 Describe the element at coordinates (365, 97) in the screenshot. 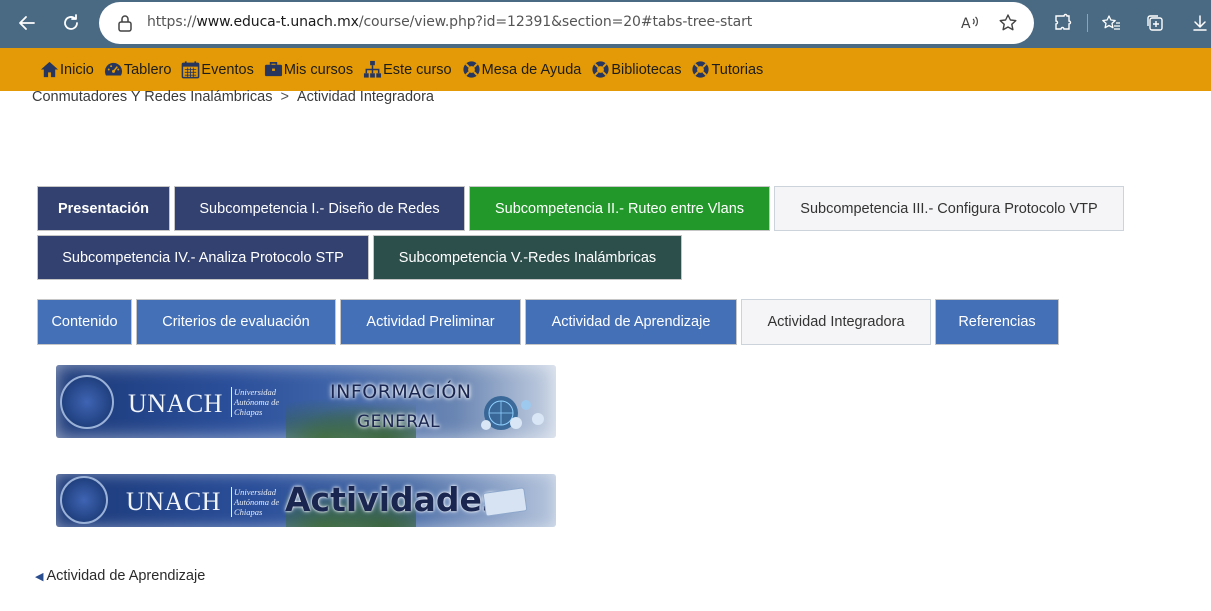

I see `breadcrumb-current: Actividad Integradora` at that location.